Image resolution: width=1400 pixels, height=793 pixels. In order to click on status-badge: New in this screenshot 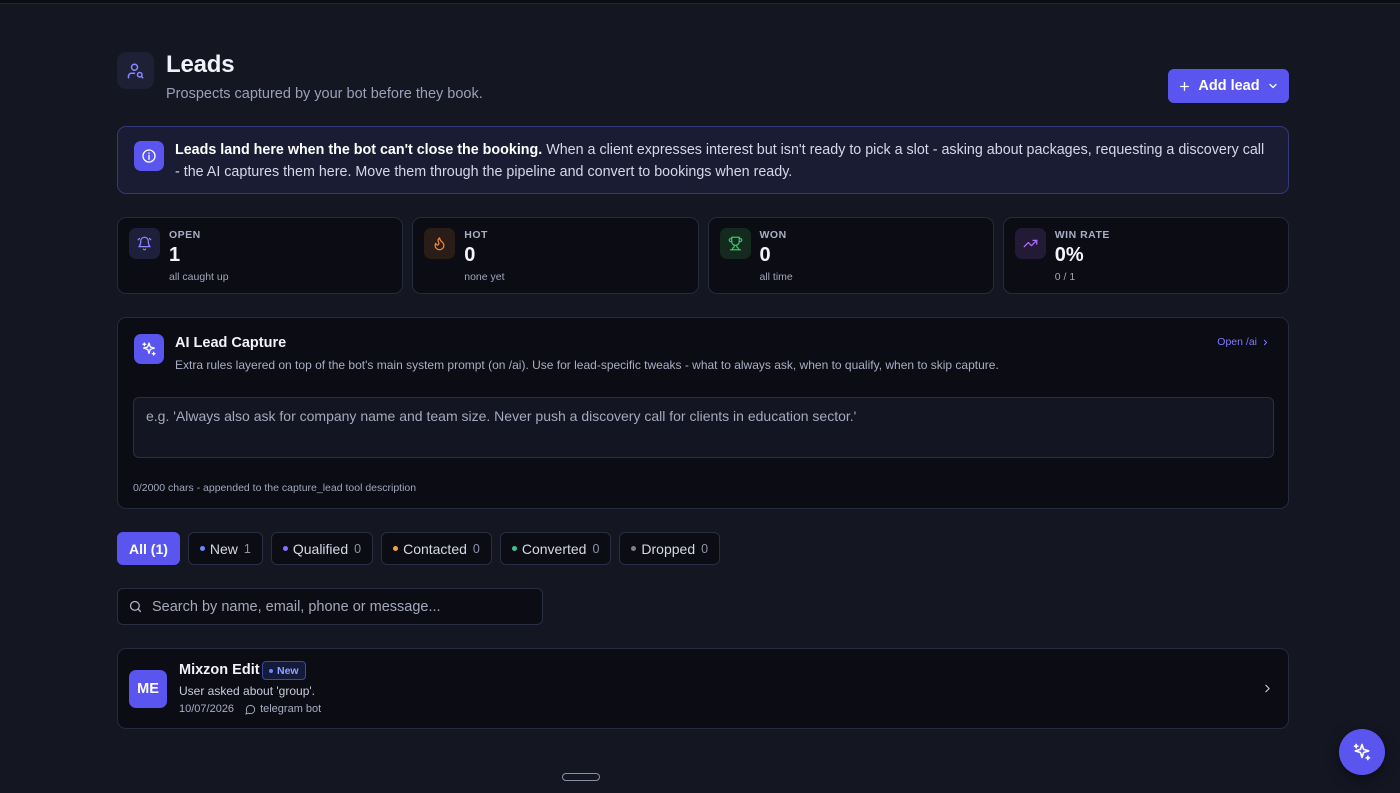, I will do `click(284, 670)`.